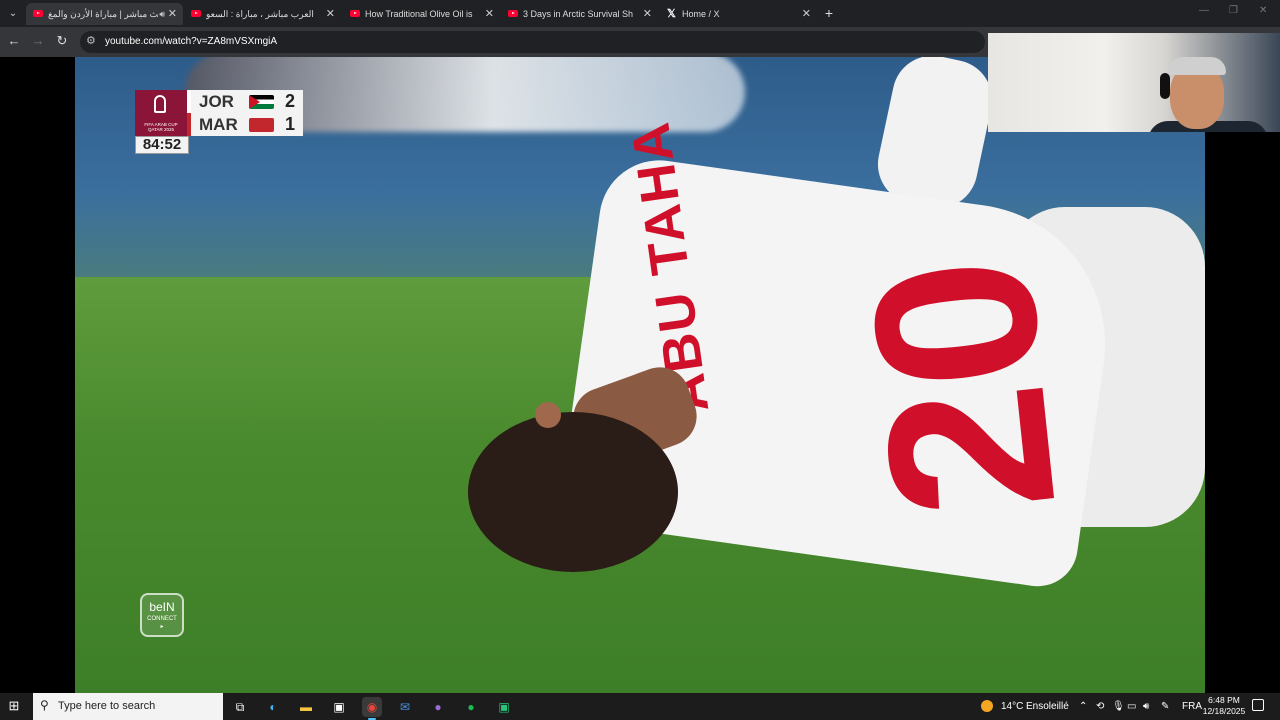 The width and height of the screenshot is (1280, 720). What do you see at coordinates (1258, 705) in the screenshot?
I see `notification-icon` at bounding box center [1258, 705].